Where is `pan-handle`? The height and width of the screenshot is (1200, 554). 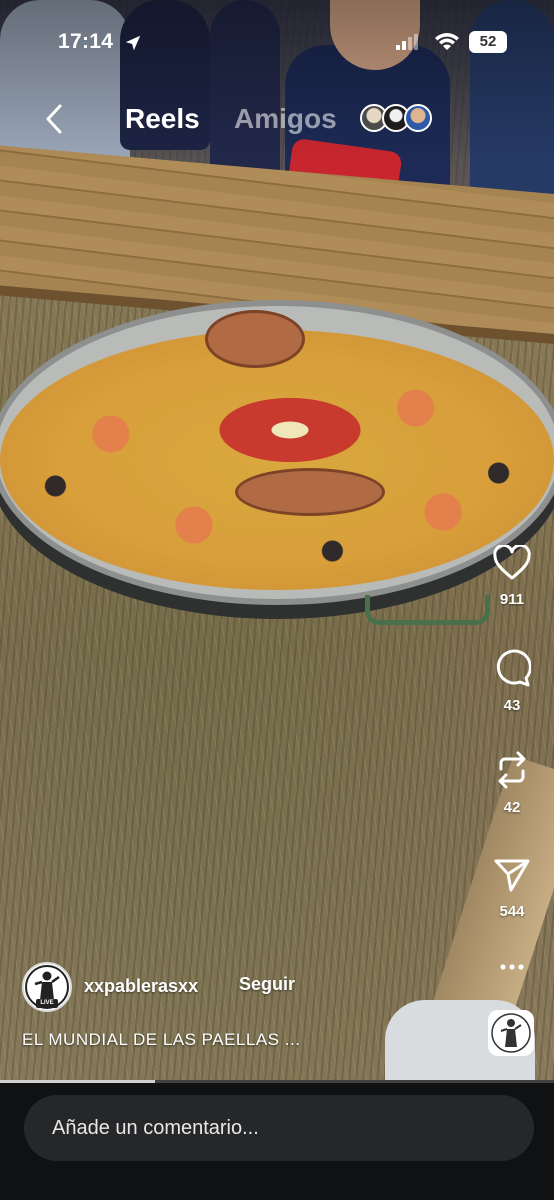
pan-handle is located at coordinates (427, 610).